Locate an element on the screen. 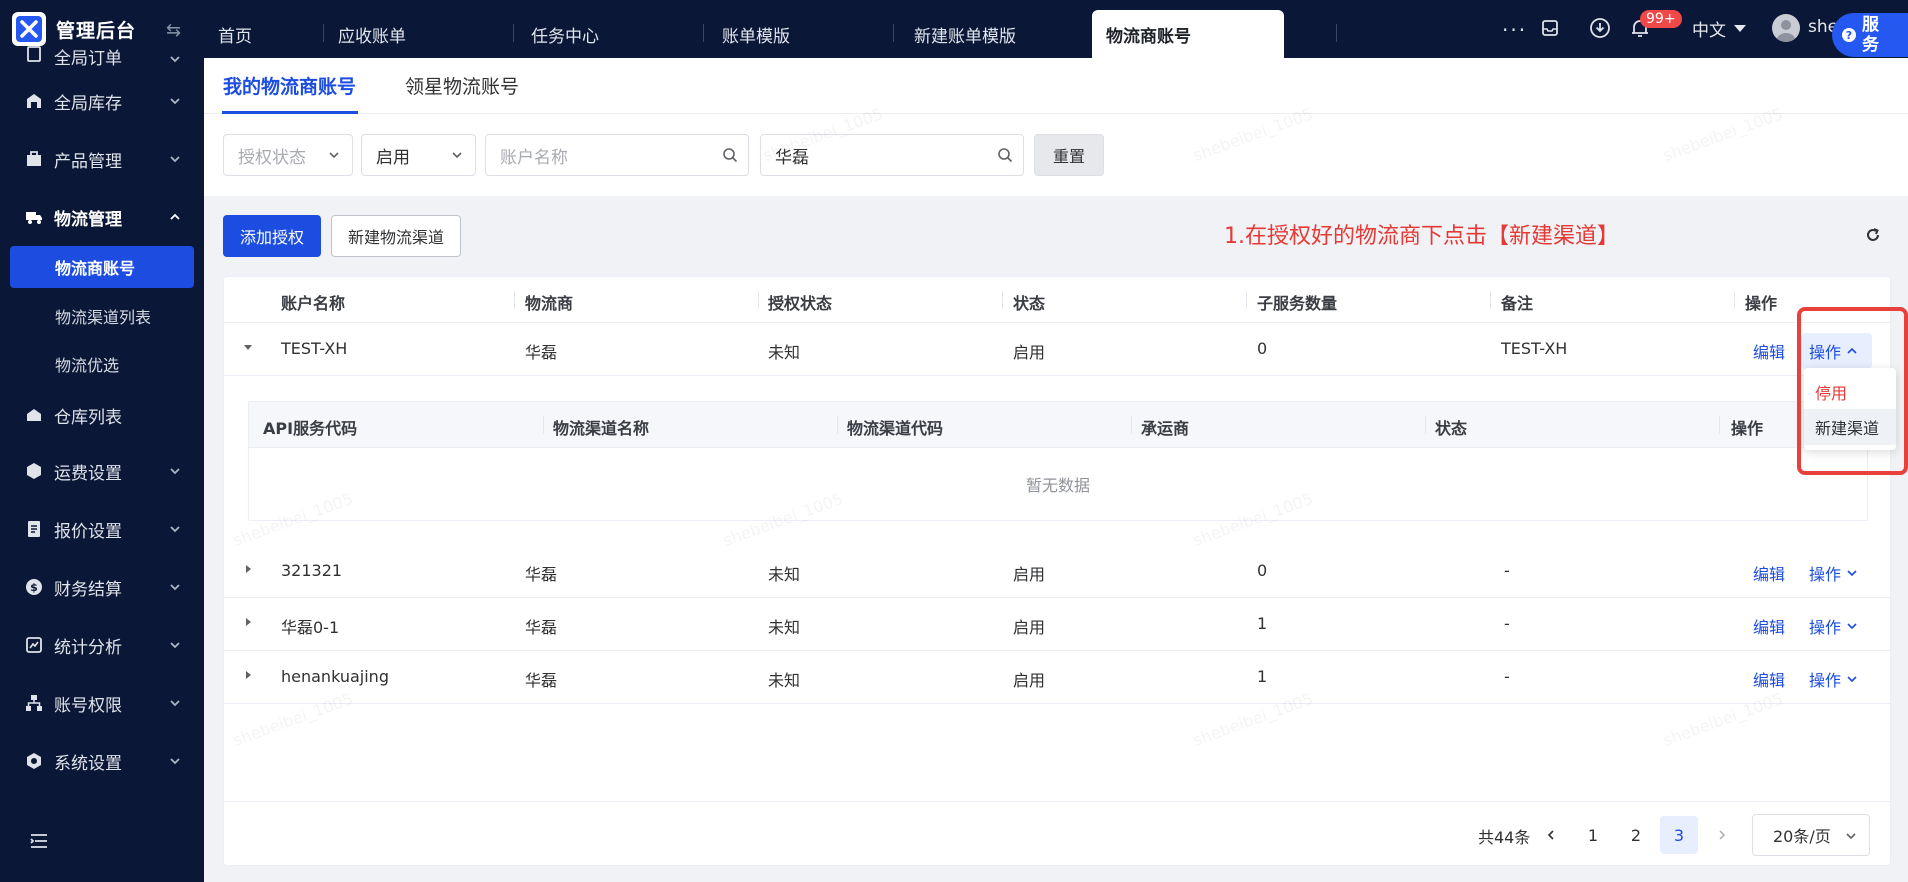 The image size is (1908, 882). download-icon is located at coordinates (1600, 28).